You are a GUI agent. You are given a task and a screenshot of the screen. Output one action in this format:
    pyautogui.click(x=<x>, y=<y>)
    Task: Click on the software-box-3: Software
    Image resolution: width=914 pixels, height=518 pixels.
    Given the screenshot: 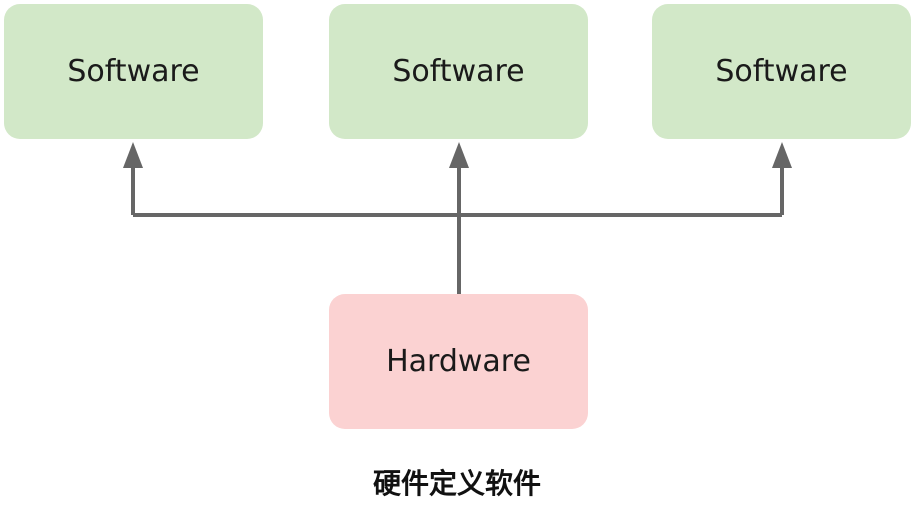 What is the action you would take?
    pyautogui.click(x=781, y=71)
    